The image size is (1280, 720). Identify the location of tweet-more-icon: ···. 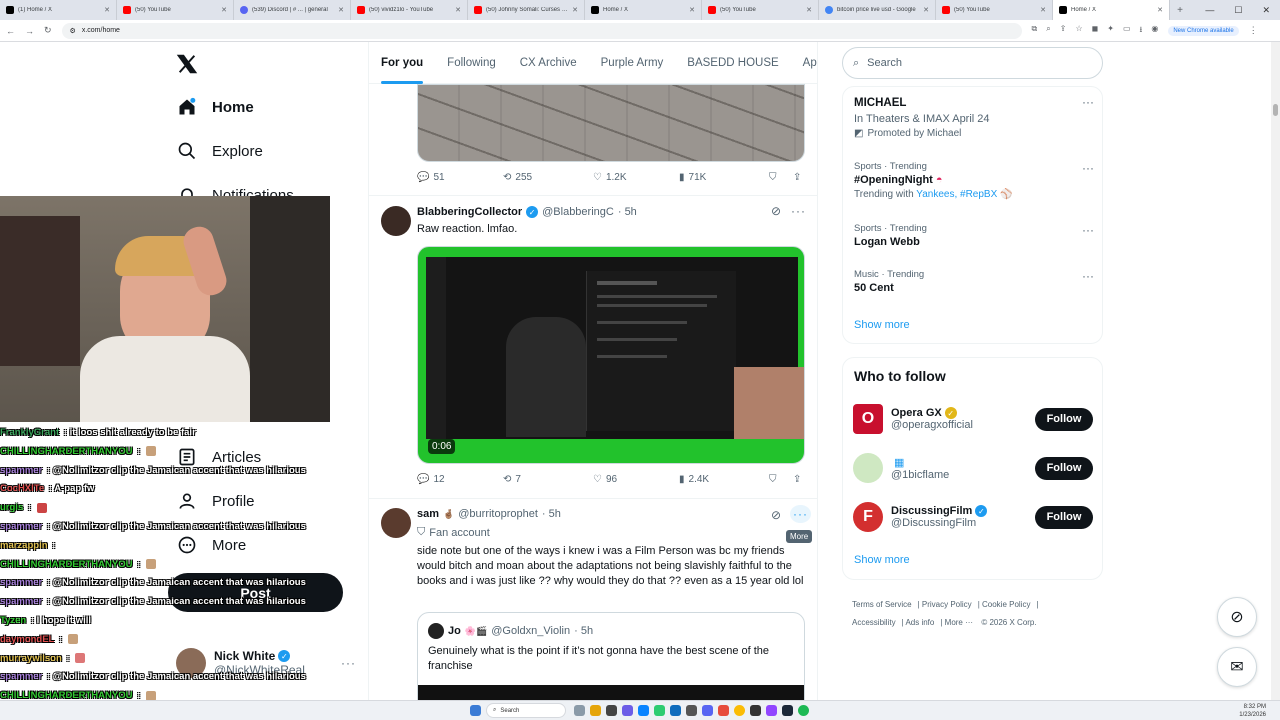
(800, 514).